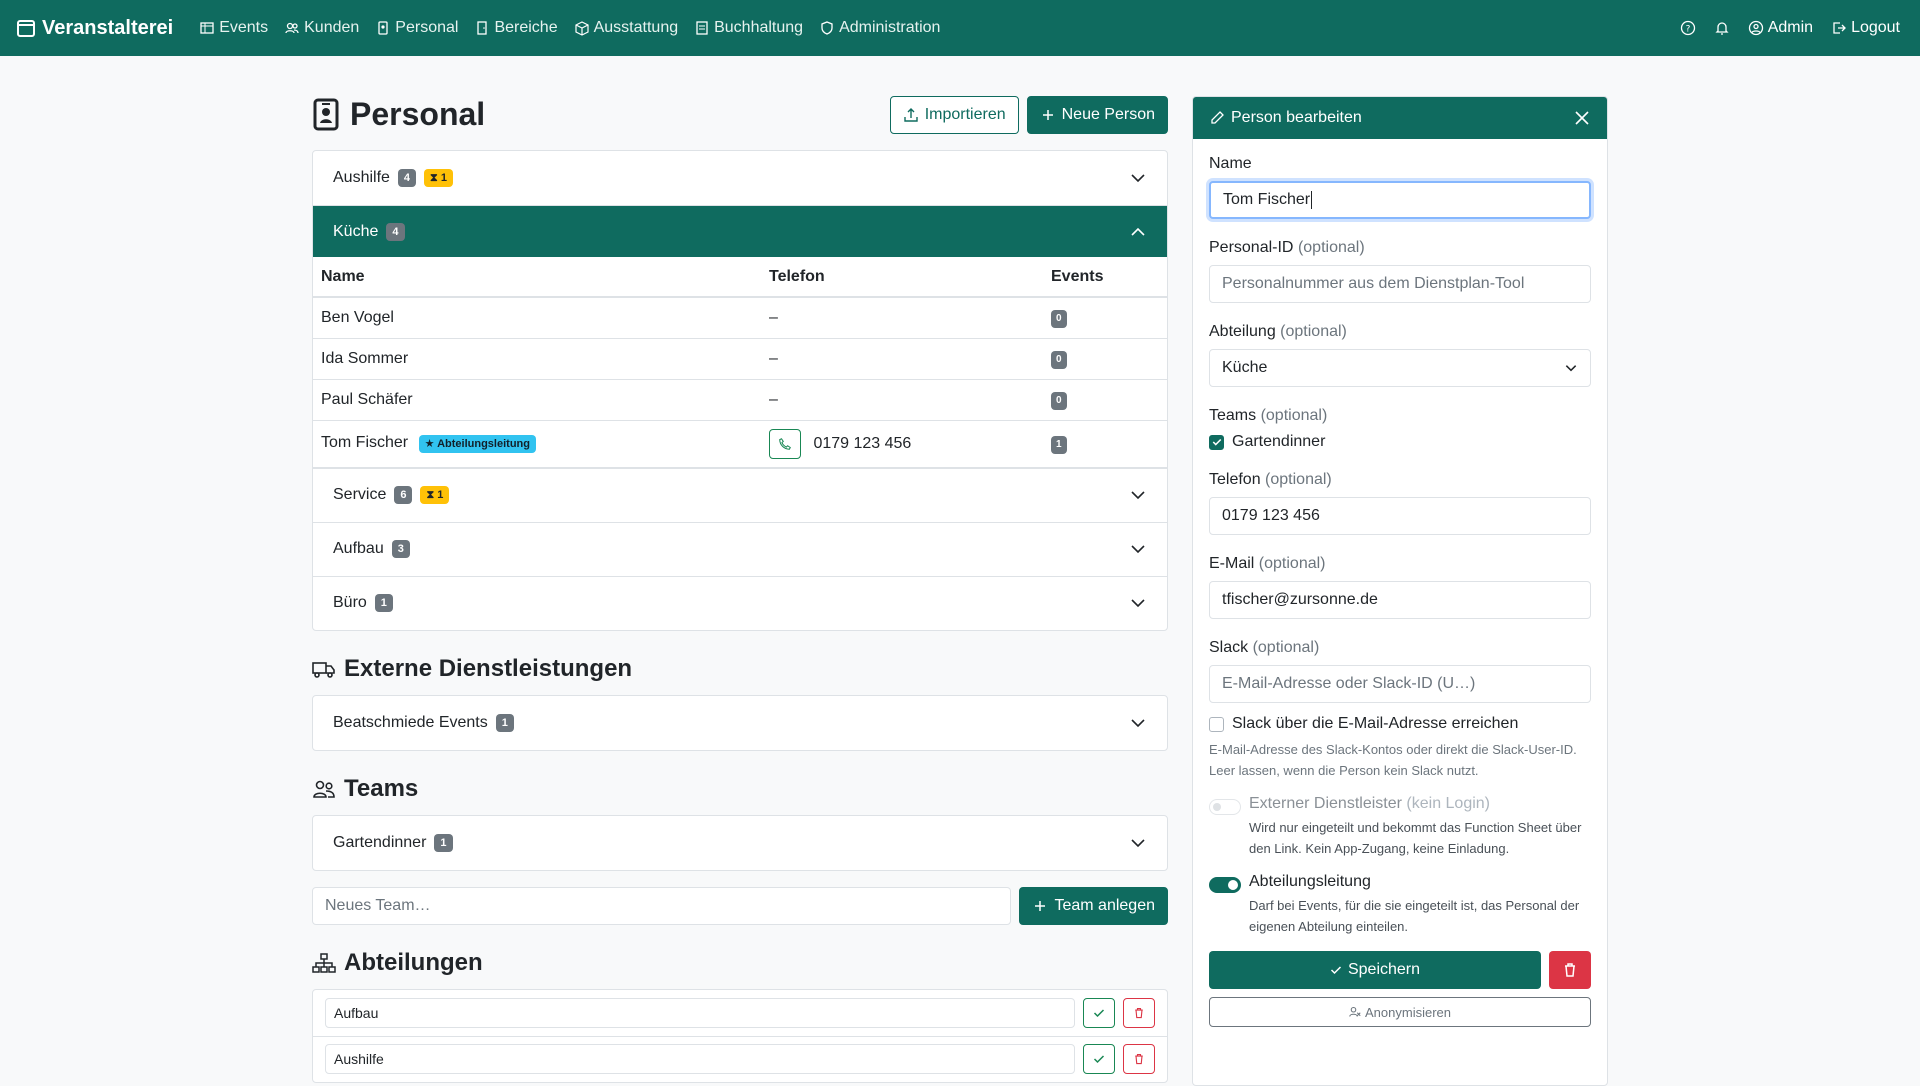  I want to click on nav-personal: Personal, so click(416, 28).